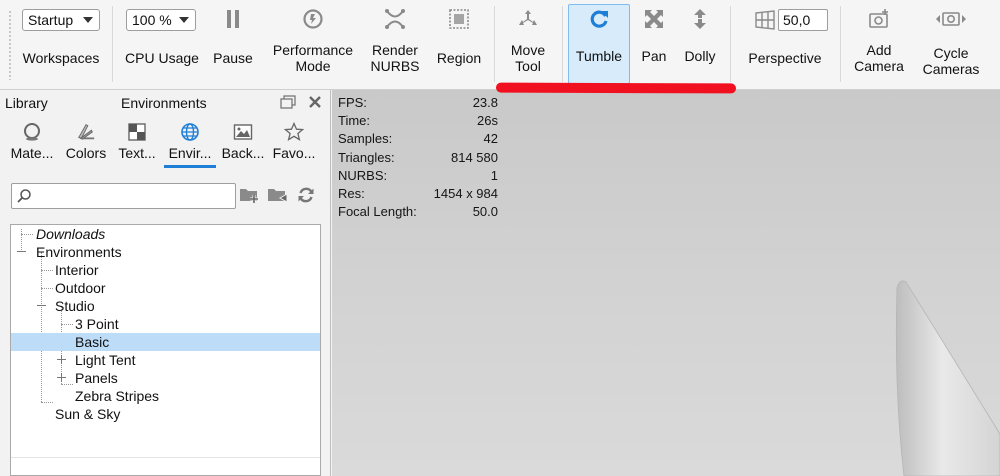 The width and height of the screenshot is (1000, 476). Describe the element at coordinates (132, 196) in the screenshot. I see `search-input` at that location.